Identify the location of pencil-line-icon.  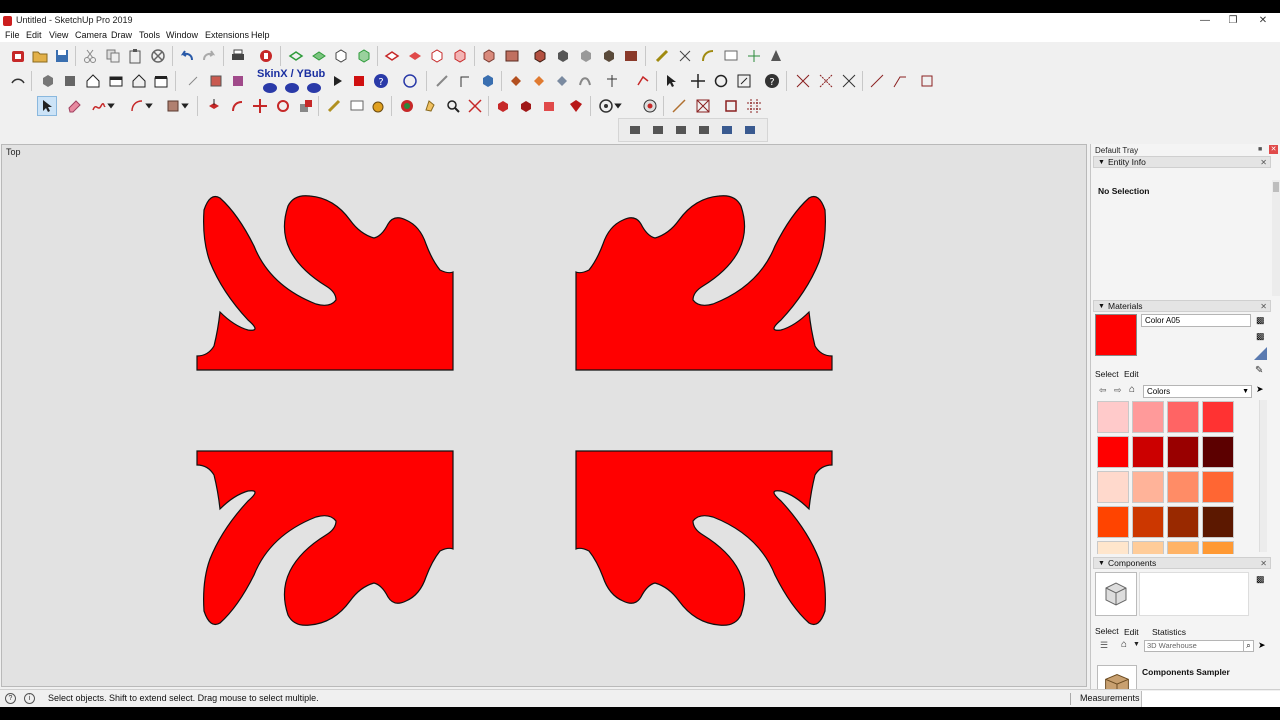
(442, 81).